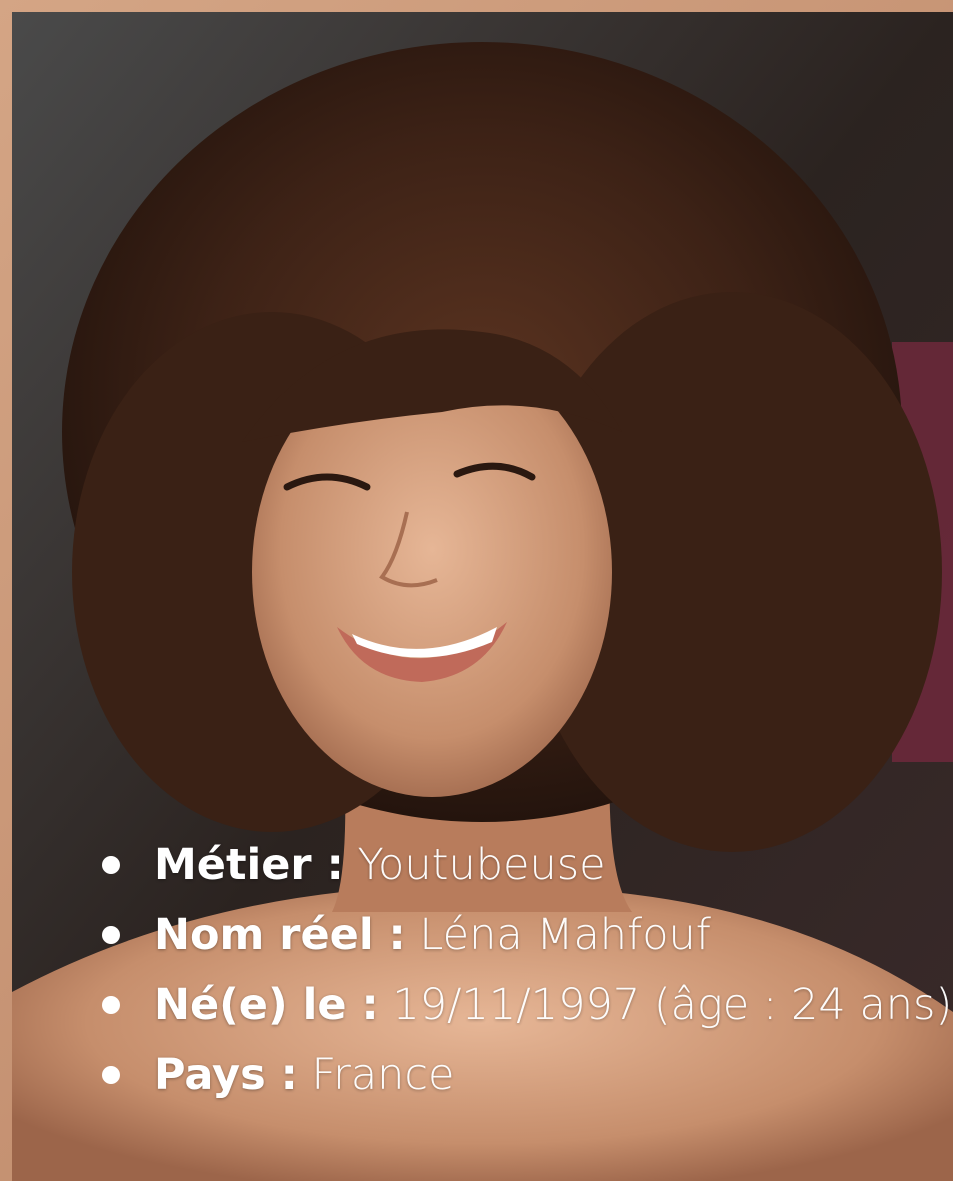  I want to click on profile-item-country: Pays : France, so click(527, 1075).